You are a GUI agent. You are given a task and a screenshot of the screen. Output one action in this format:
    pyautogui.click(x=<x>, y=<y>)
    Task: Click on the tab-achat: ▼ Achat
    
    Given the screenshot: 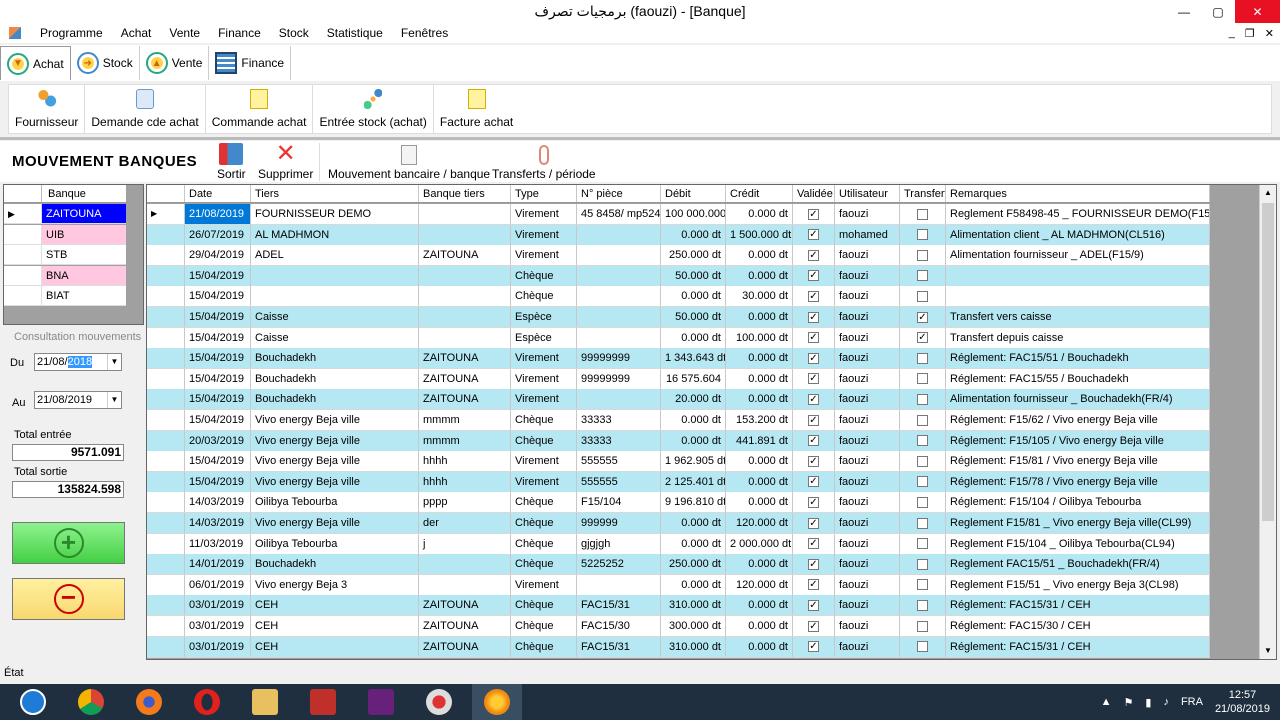 What is the action you would take?
    pyautogui.click(x=35, y=63)
    